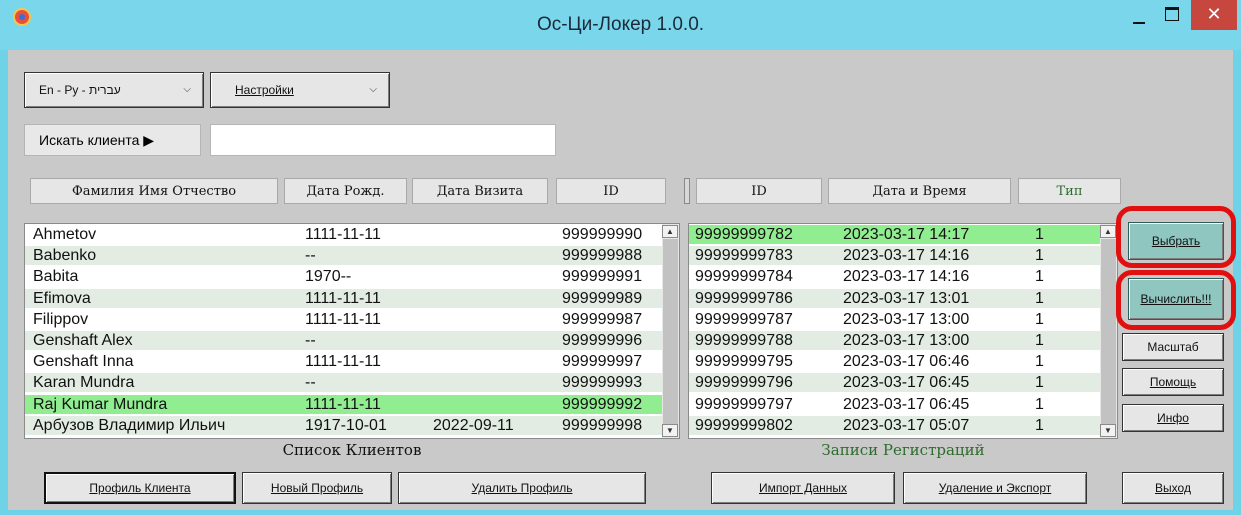 Image resolution: width=1241 pixels, height=515 pixels. I want to click on table-cell: Raj Kumar Mundra, so click(100, 404).